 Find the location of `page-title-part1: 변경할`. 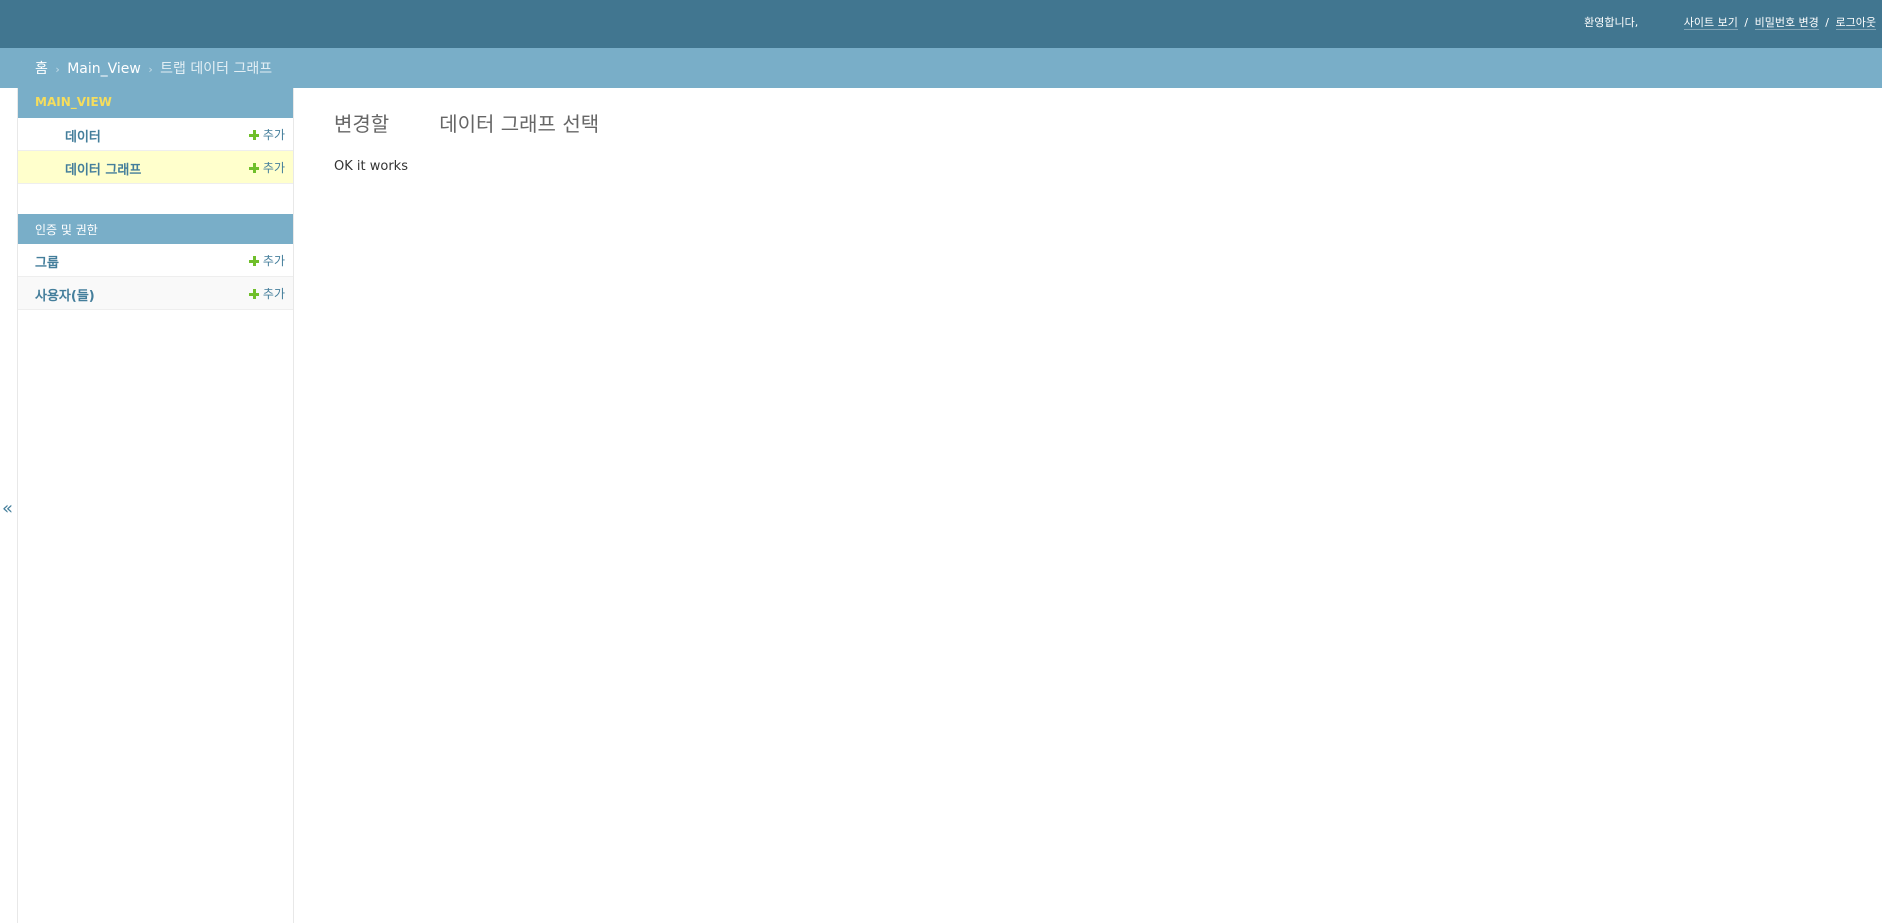

page-title-part1: 변경할 is located at coordinates (362, 124).